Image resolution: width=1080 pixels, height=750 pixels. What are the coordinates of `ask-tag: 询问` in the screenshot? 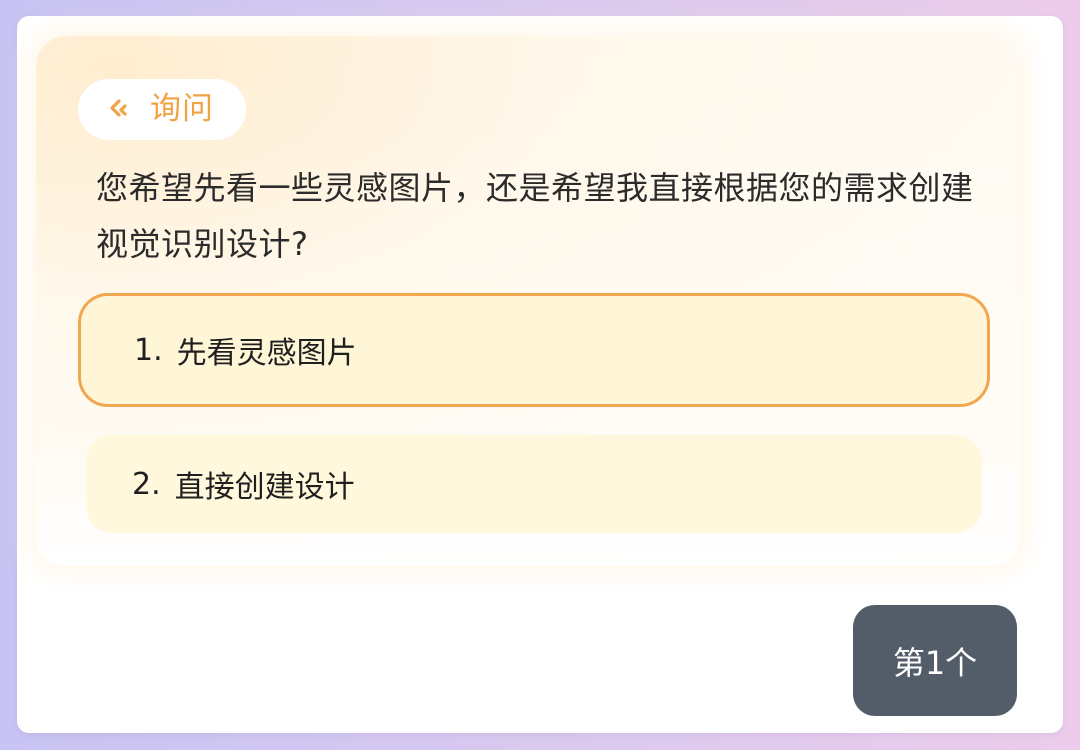 It's located at (162, 109).